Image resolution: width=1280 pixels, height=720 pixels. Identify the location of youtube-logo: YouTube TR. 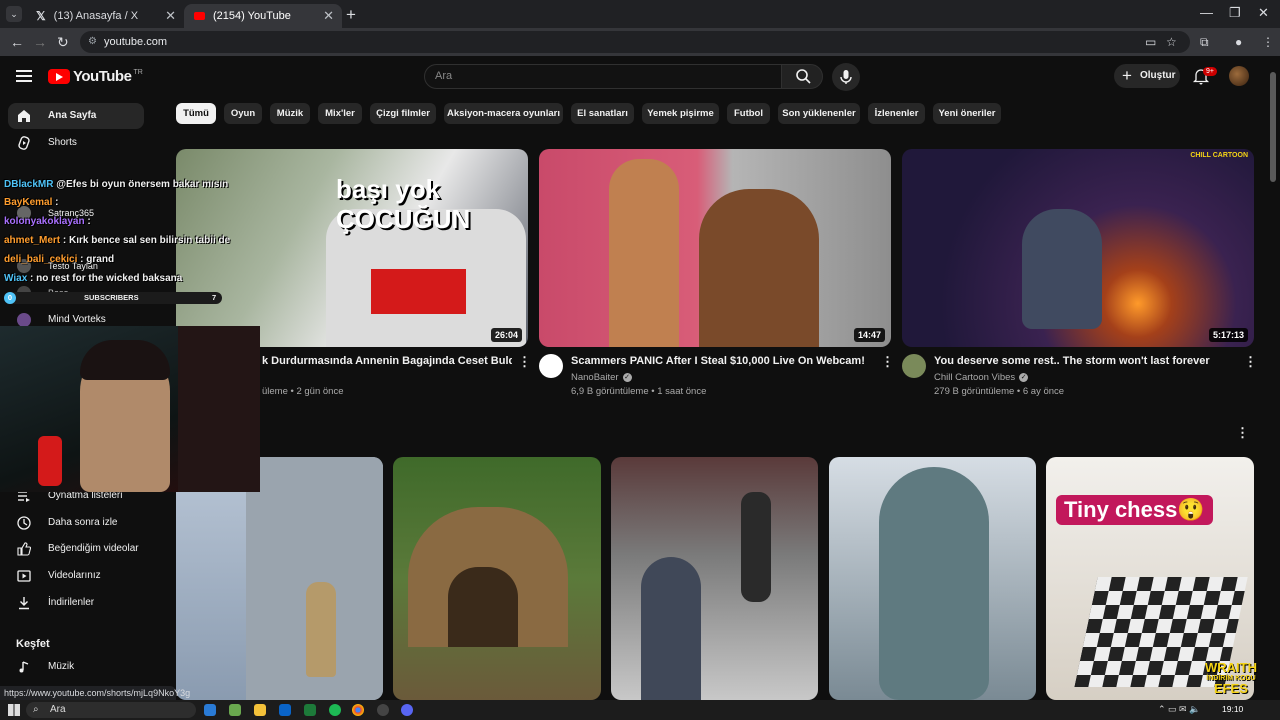
(95, 76).